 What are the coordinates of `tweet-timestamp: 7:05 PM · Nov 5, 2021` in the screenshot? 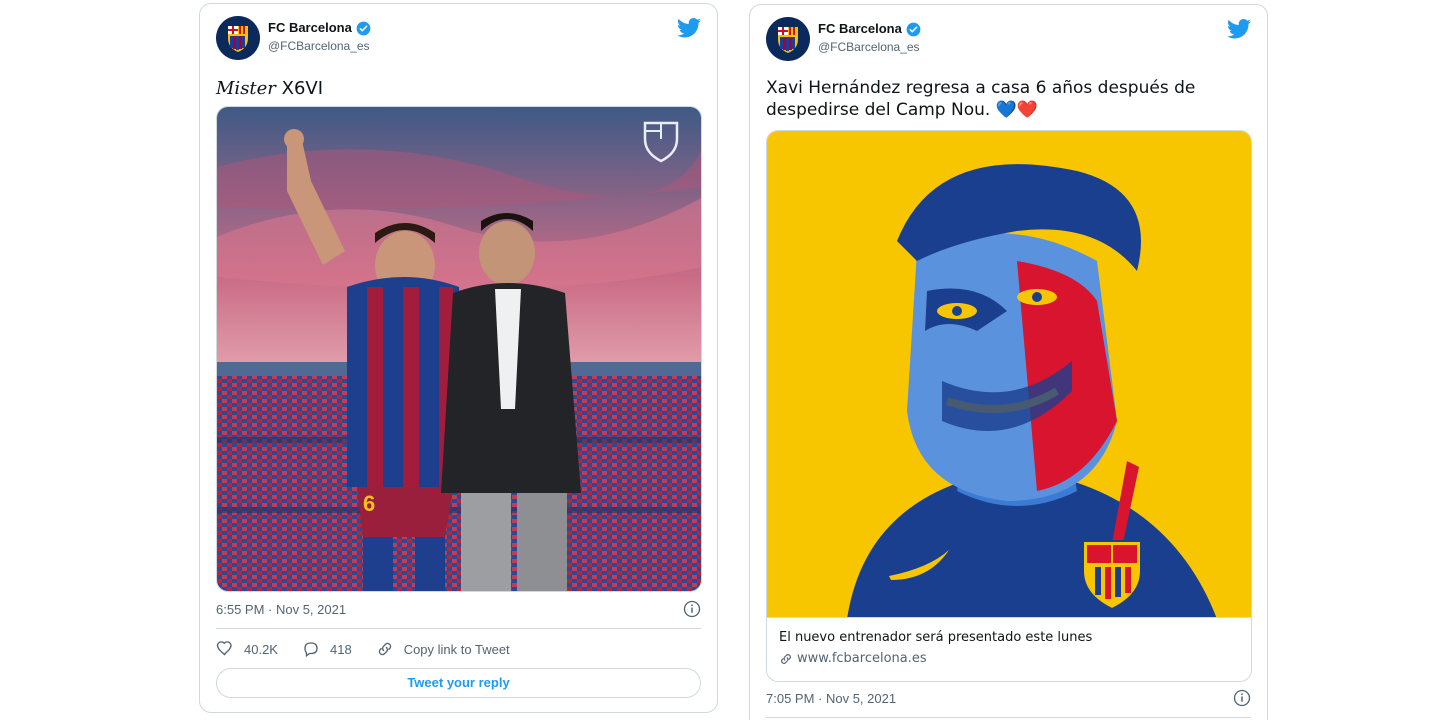 It's located at (831, 698).